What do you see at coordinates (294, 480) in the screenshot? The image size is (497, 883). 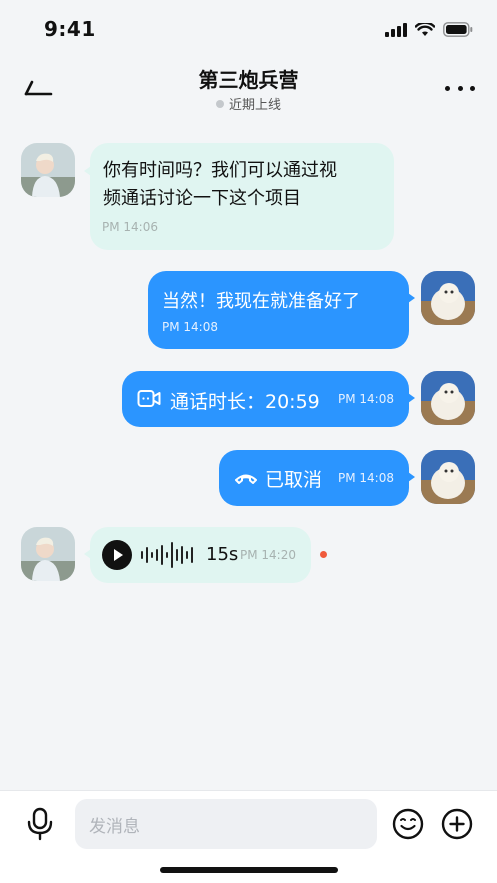 I see `call-status-text: 已取消` at bounding box center [294, 480].